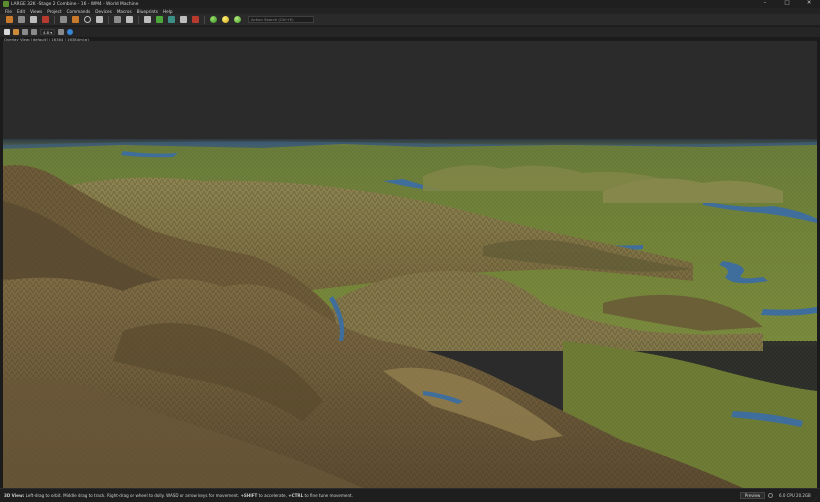 The height and width of the screenshot is (502, 820). What do you see at coordinates (61, 32) in the screenshot?
I see `settings-icon` at bounding box center [61, 32].